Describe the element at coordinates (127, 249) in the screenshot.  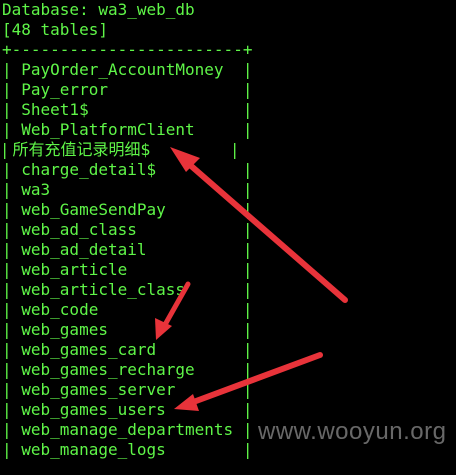
I see `table-row: | web_ad_detail |` at that location.